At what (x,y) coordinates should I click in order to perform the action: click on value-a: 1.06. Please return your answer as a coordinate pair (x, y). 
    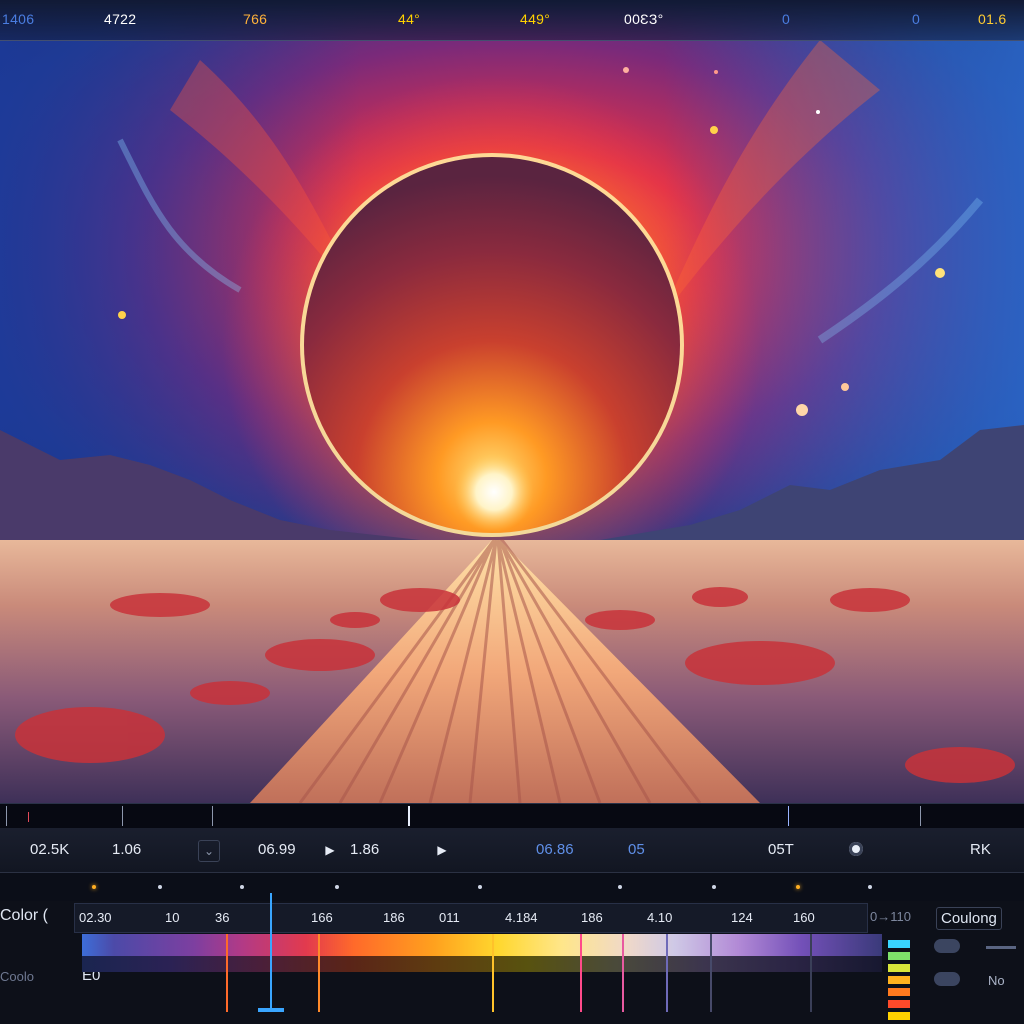
    Looking at the image, I should click on (127, 849).